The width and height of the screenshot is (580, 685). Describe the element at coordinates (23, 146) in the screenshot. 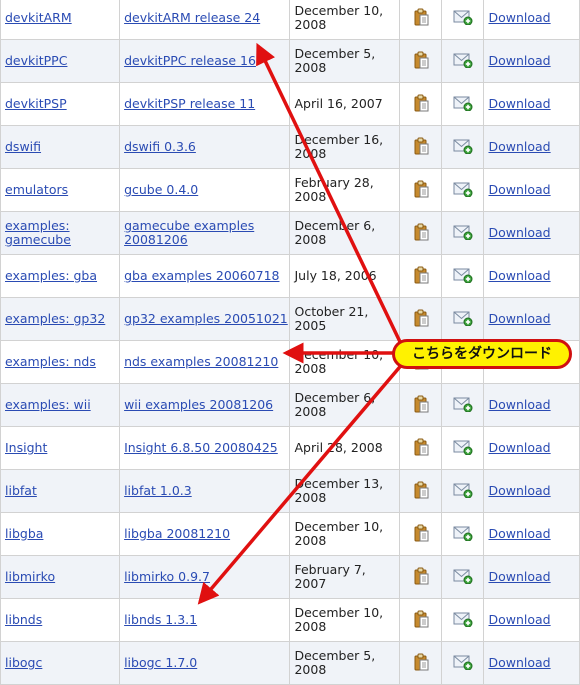

I see `package-link: dswifi` at that location.